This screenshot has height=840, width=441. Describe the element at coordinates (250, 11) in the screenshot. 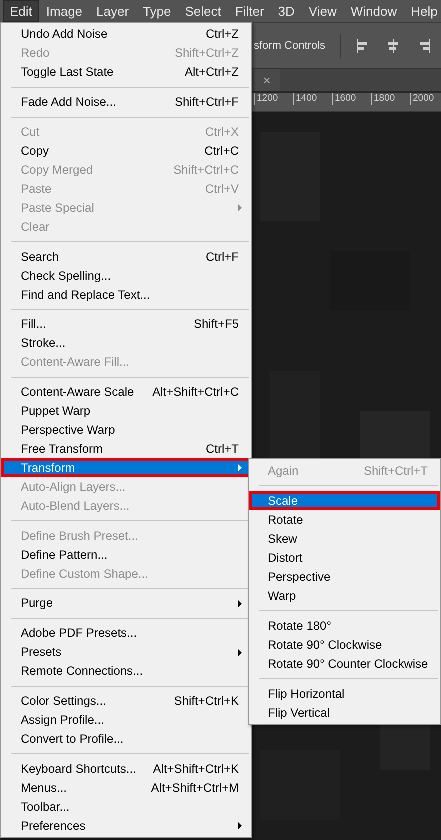

I see `menu-bar-item: Filter` at that location.